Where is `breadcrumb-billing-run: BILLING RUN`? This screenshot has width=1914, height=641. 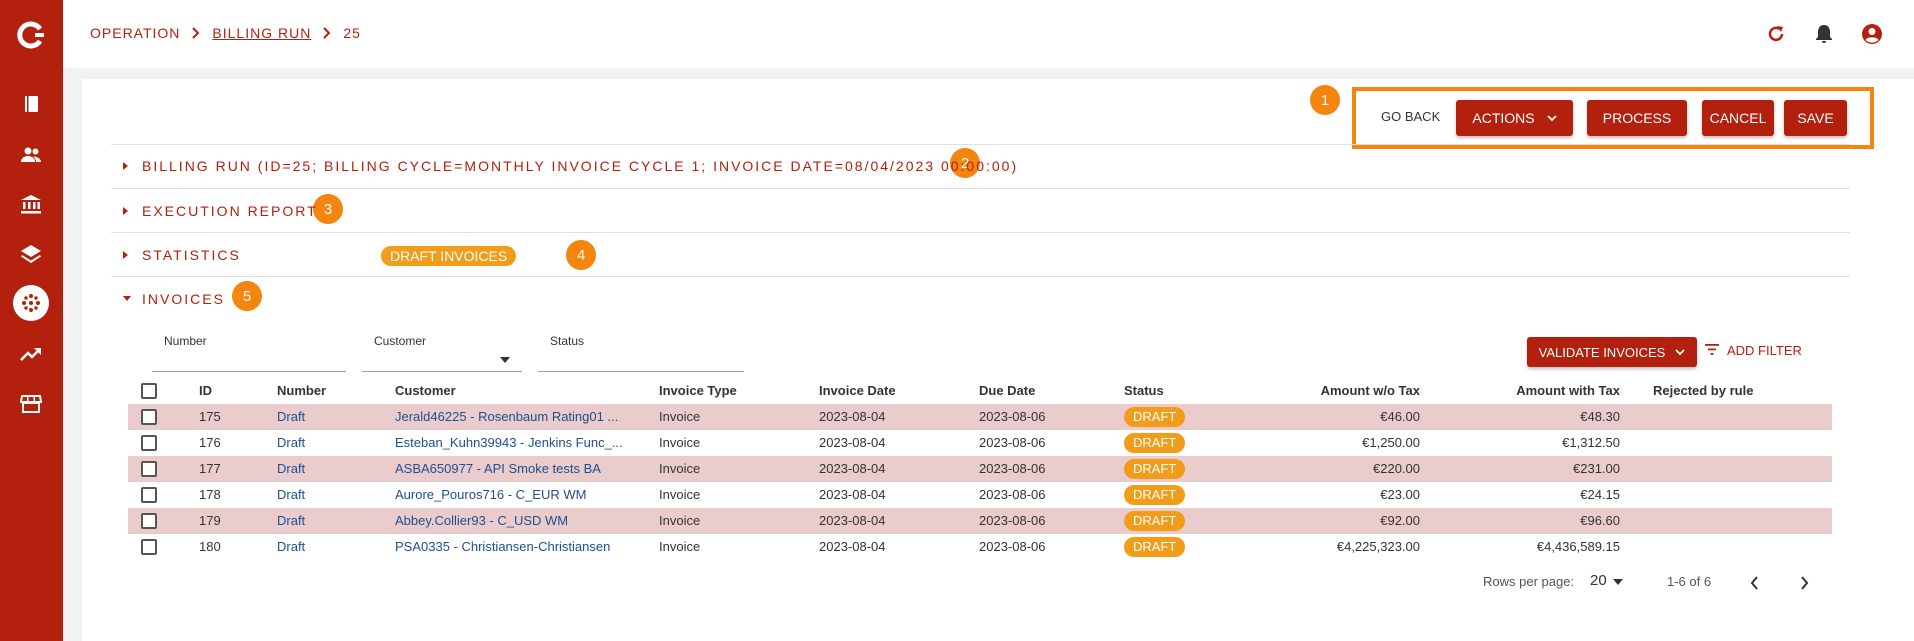
breadcrumb-billing-run: BILLING RUN is located at coordinates (261, 33).